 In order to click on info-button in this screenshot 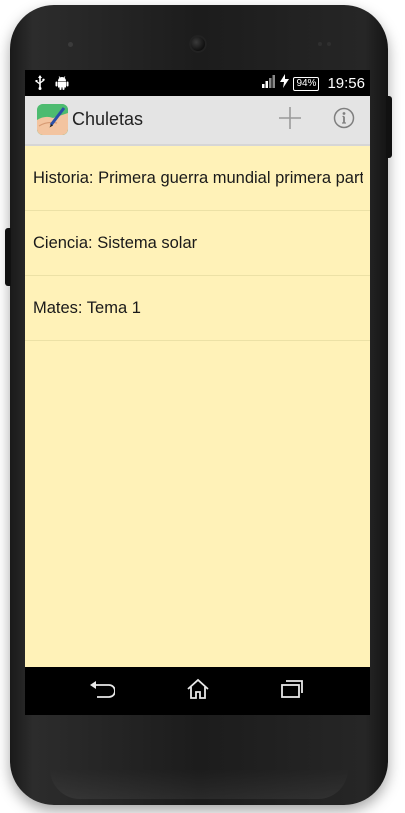, I will do `click(344, 120)`.